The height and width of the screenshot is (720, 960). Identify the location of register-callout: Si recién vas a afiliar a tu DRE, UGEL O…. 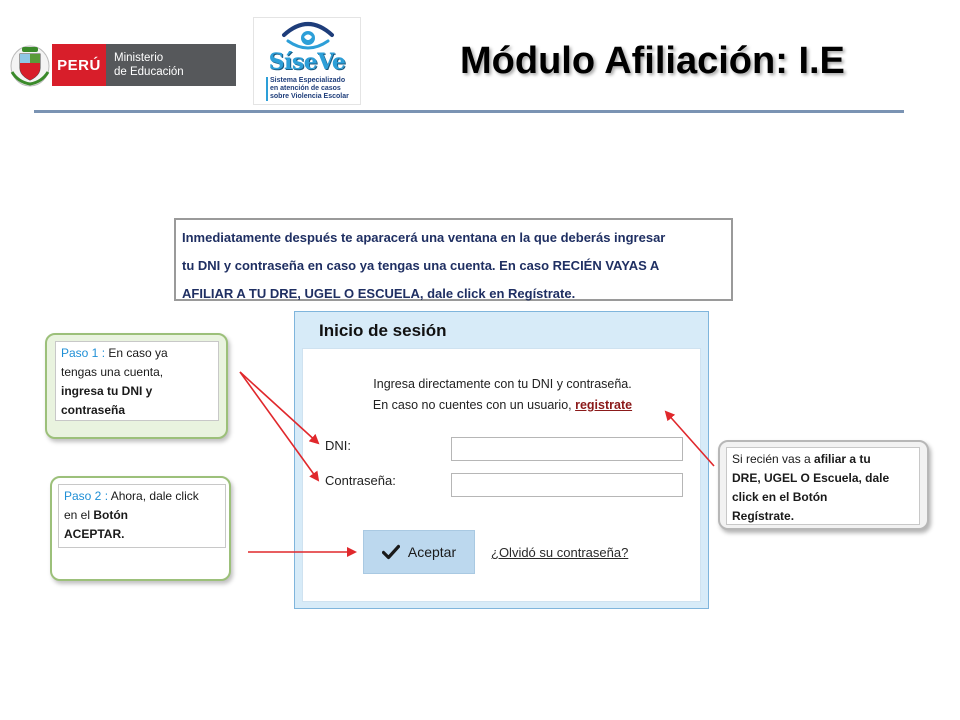
(823, 485).